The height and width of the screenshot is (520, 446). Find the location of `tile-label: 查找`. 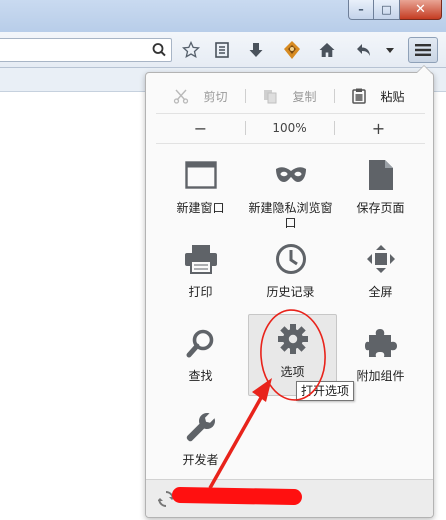

tile-label: 查找 is located at coordinates (200, 376).